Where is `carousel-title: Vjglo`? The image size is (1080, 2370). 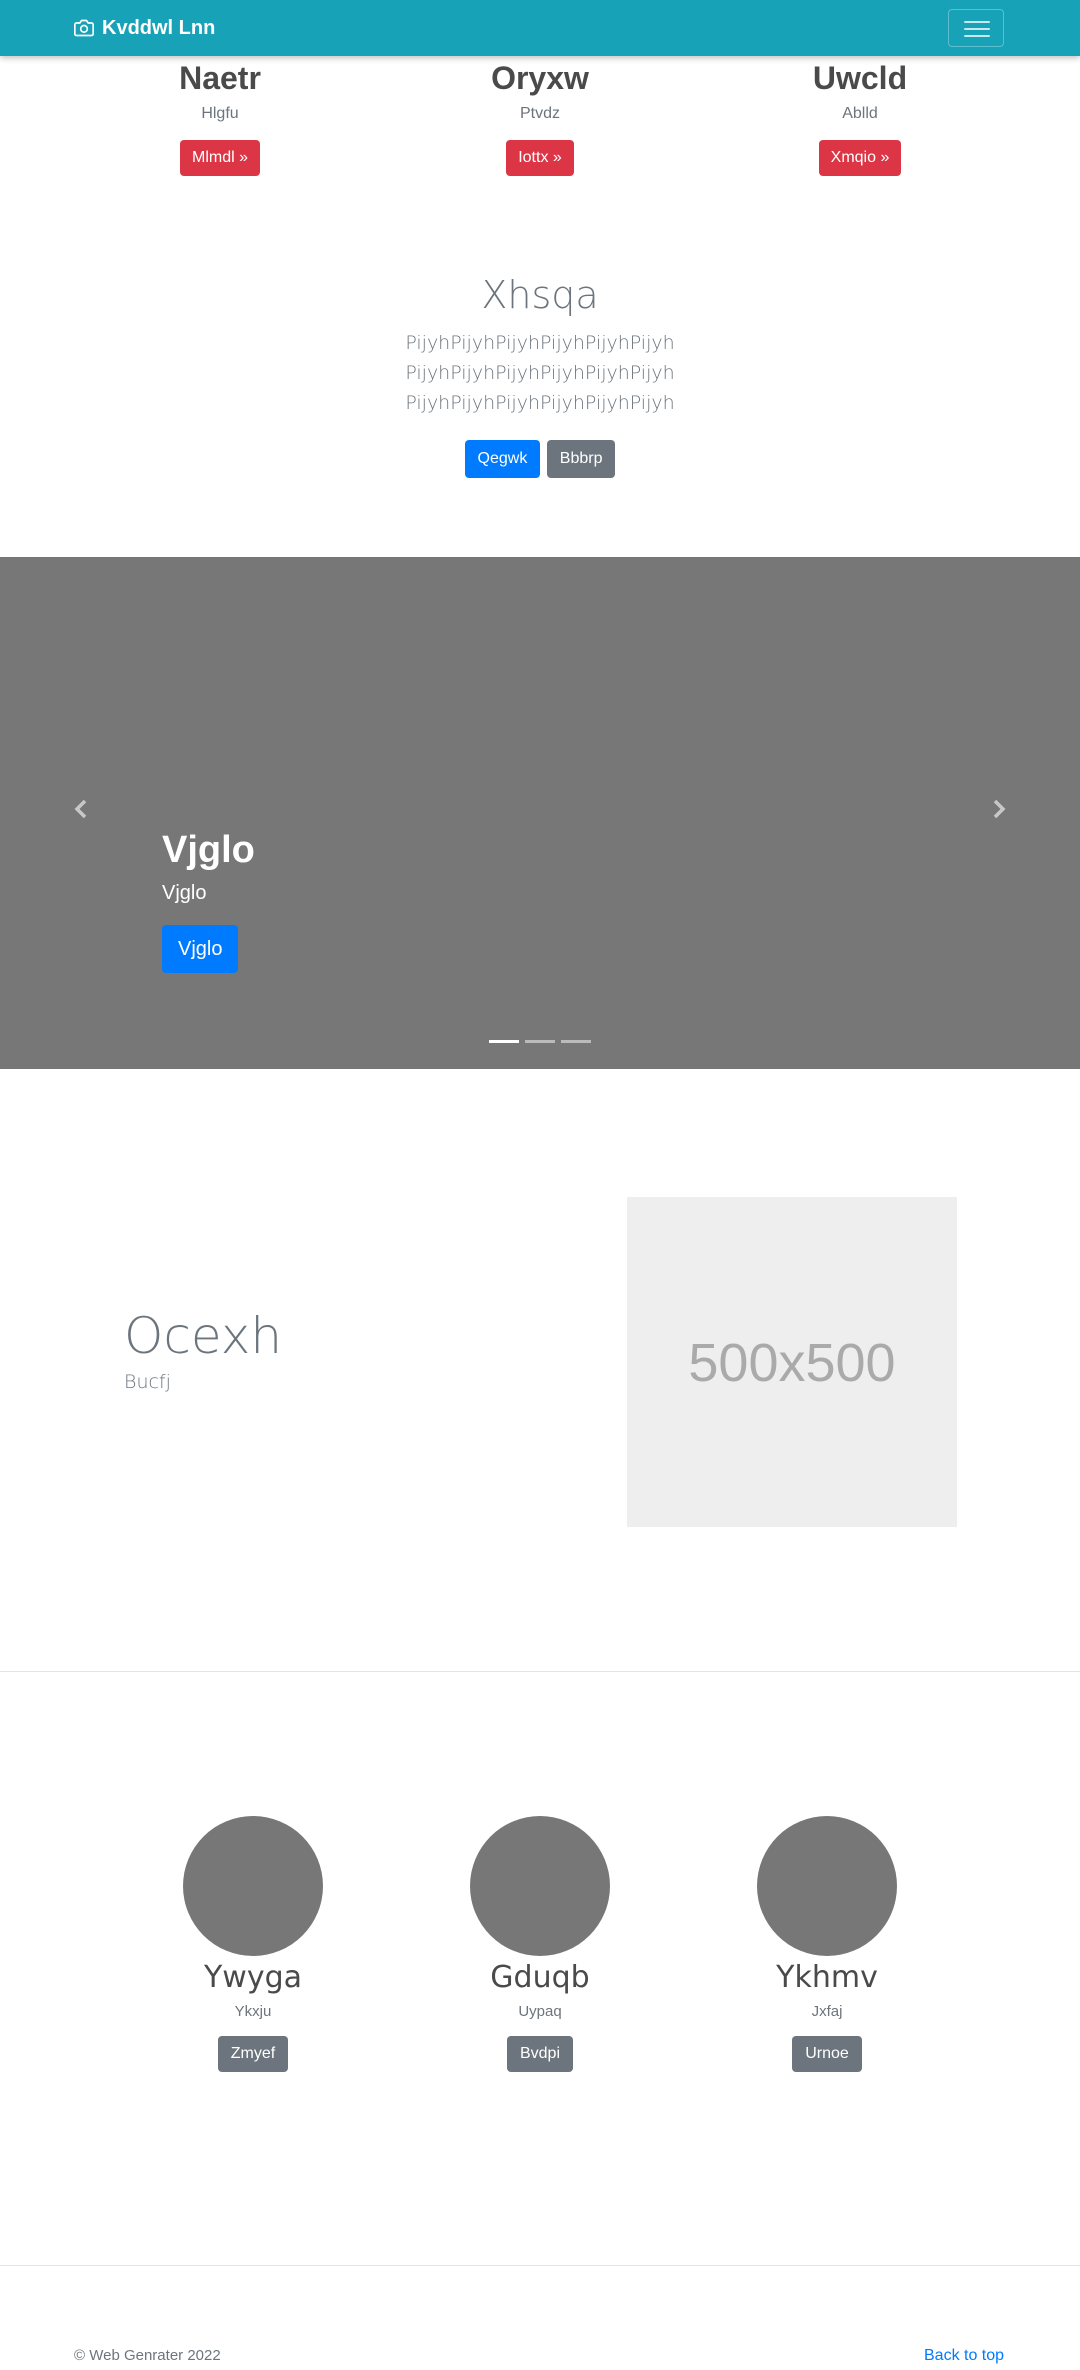
carousel-title: Vjglo is located at coordinates (208, 850).